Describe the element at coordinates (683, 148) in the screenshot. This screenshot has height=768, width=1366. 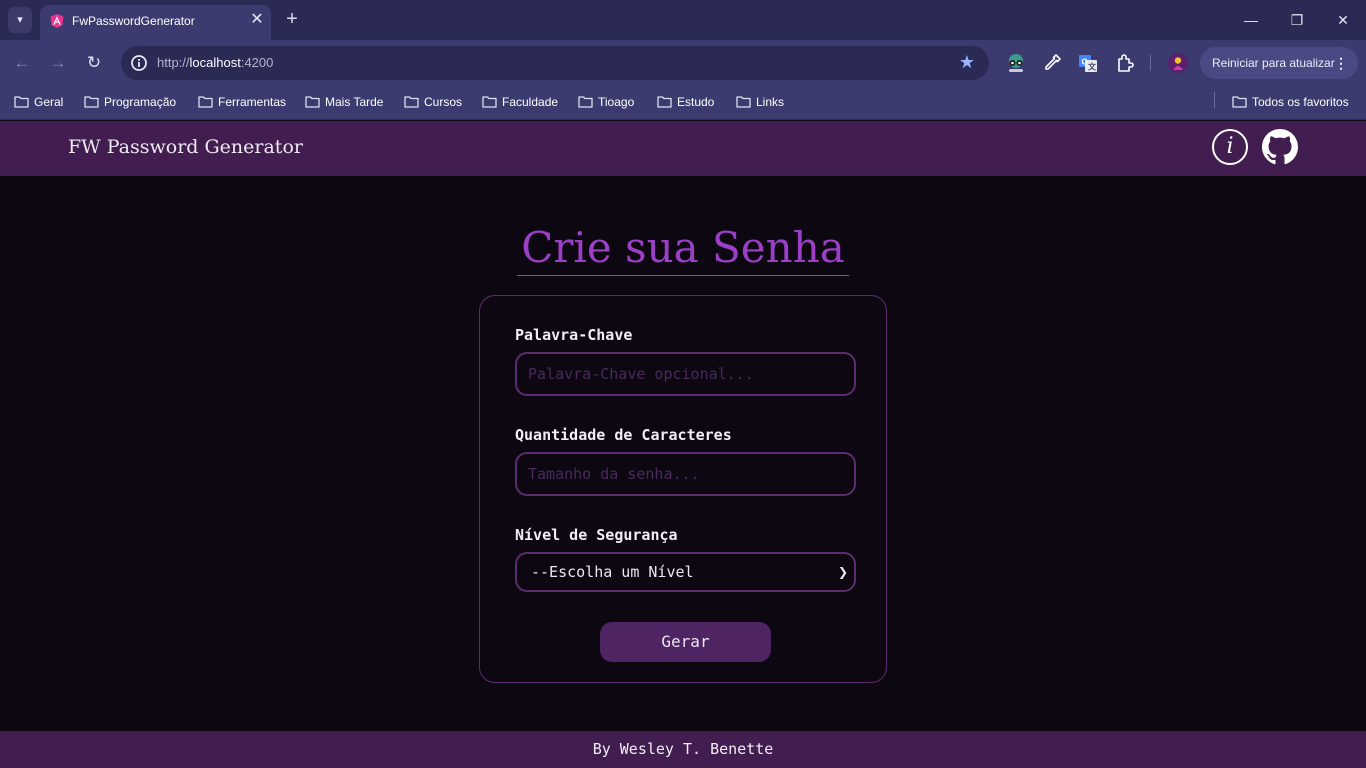
I see `app-header: FW Password Generator i` at that location.